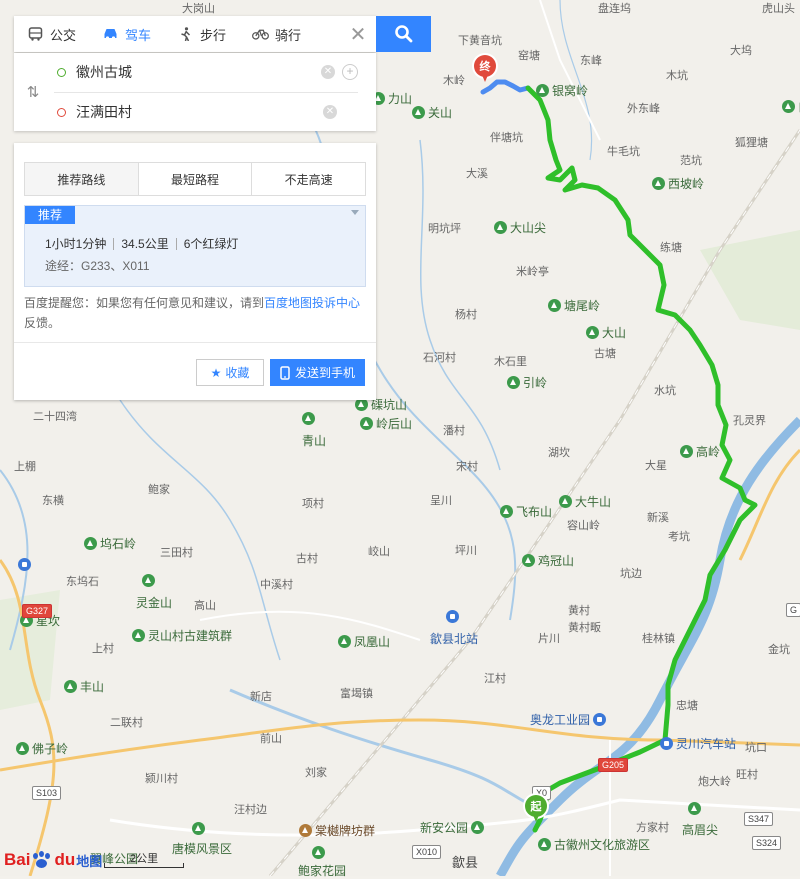  What do you see at coordinates (308, 179) in the screenshot?
I see `tab-no-highway: 不走高速` at bounding box center [308, 179].